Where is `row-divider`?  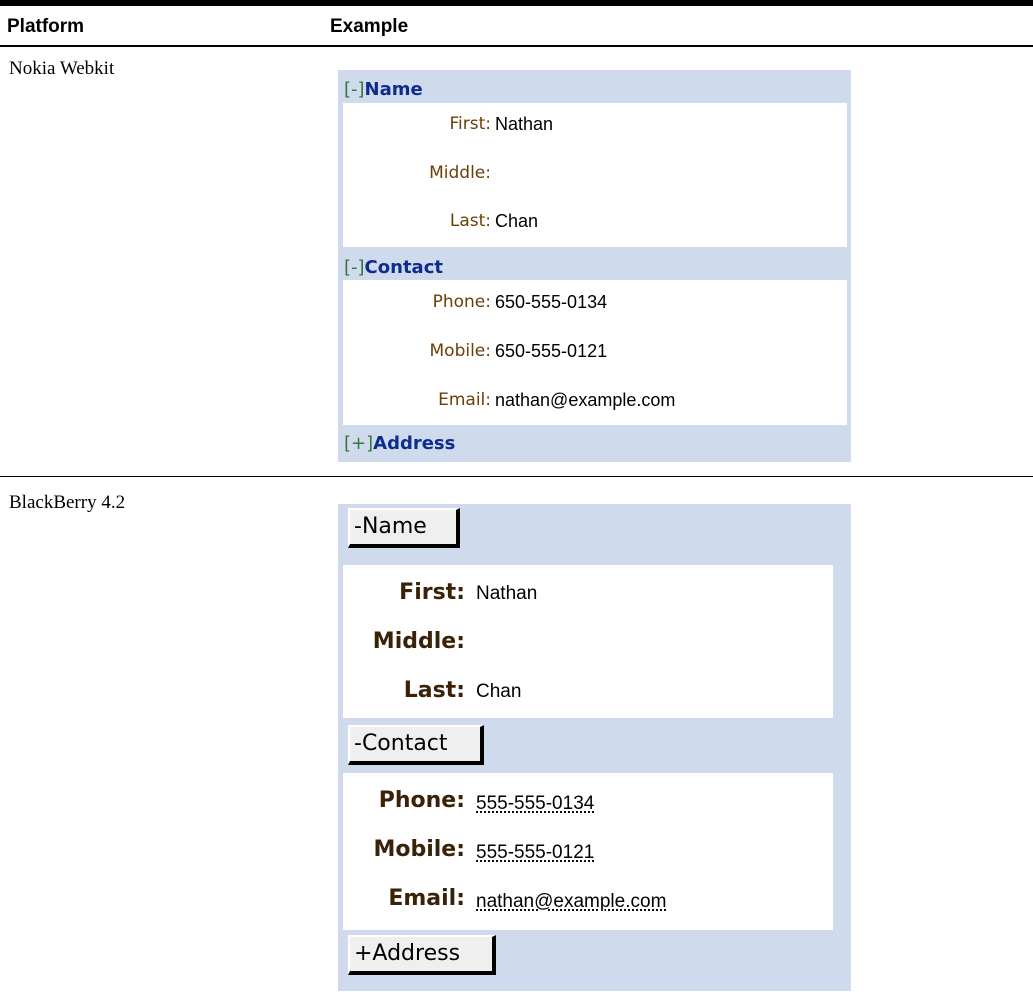
row-divider is located at coordinates (516, 476).